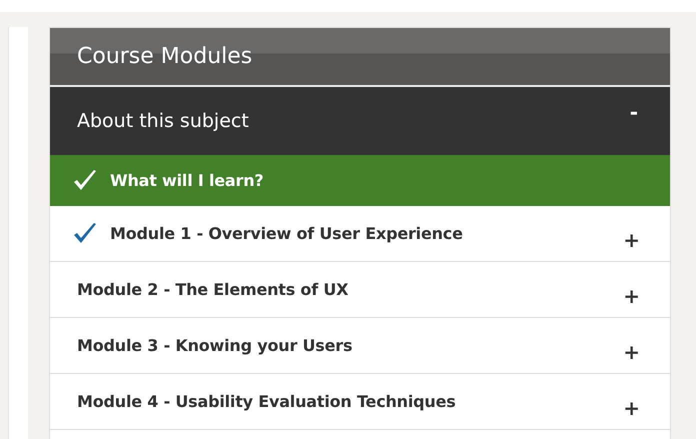 The image size is (696, 439). What do you see at coordinates (163, 121) in the screenshot?
I see `section-title: About this subject` at bounding box center [163, 121].